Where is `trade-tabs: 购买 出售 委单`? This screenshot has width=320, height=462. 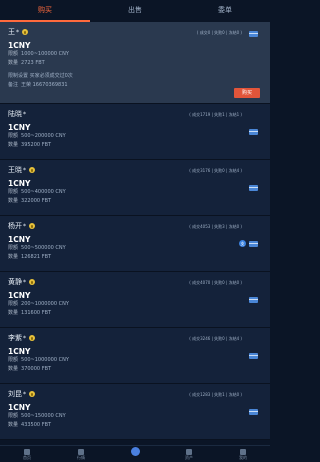 trade-tabs: 购买 出售 委单 is located at coordinates (135, 11).